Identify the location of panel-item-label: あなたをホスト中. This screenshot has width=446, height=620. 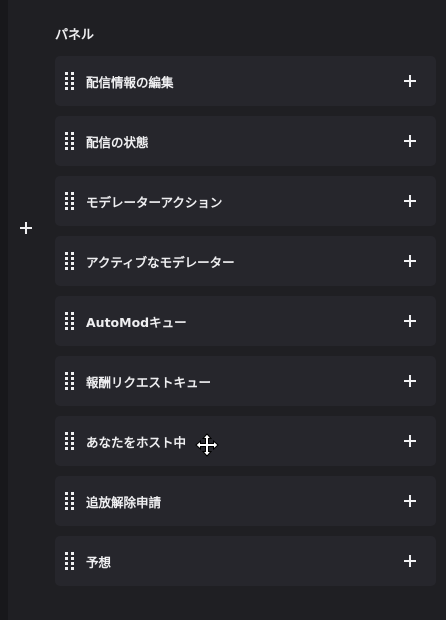
(136, 442).